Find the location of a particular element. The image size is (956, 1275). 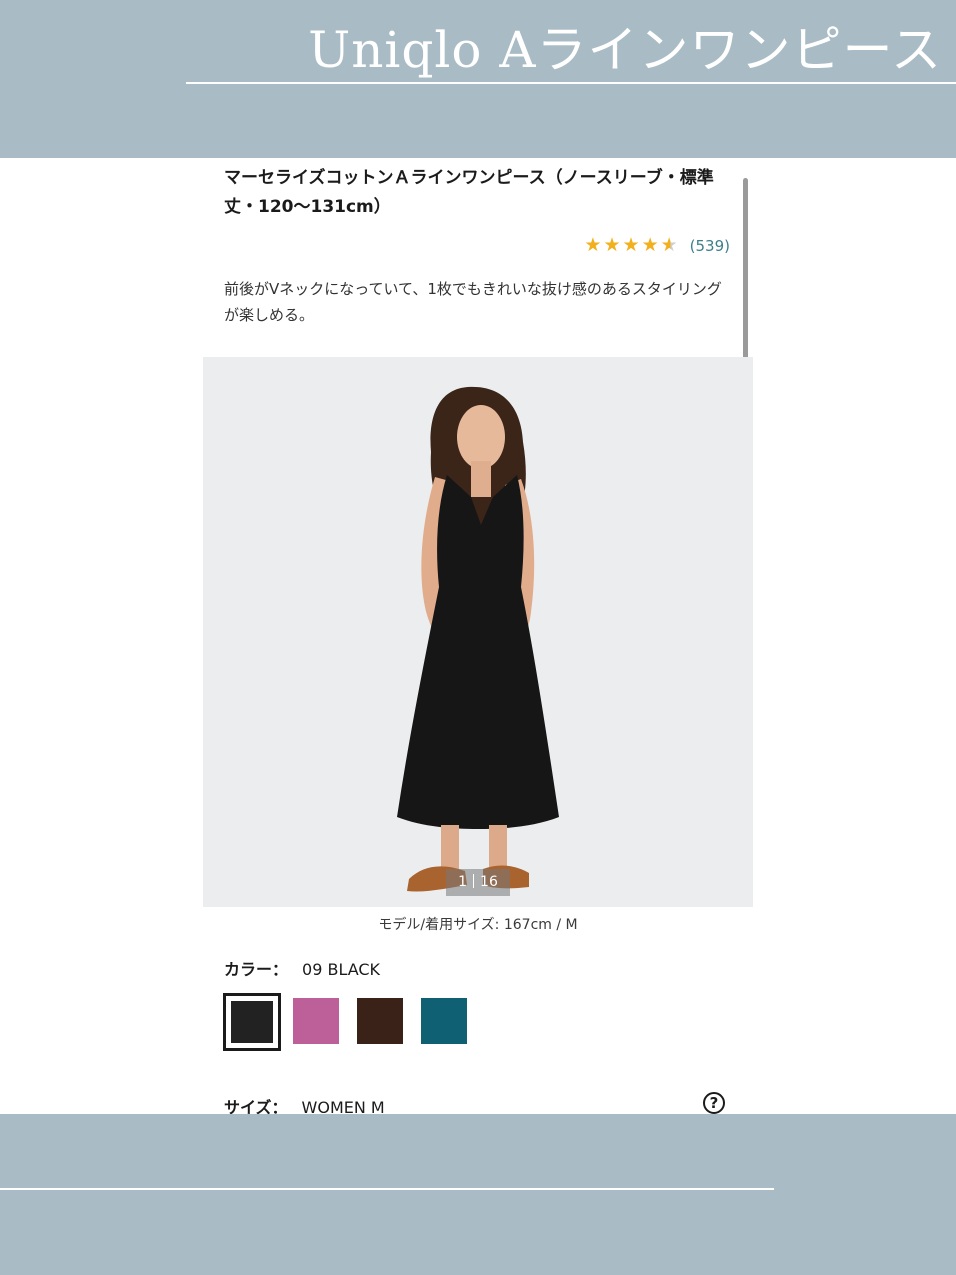

color-selector-row: カラー： 09 BLACK is located at coordinates (302, 968).